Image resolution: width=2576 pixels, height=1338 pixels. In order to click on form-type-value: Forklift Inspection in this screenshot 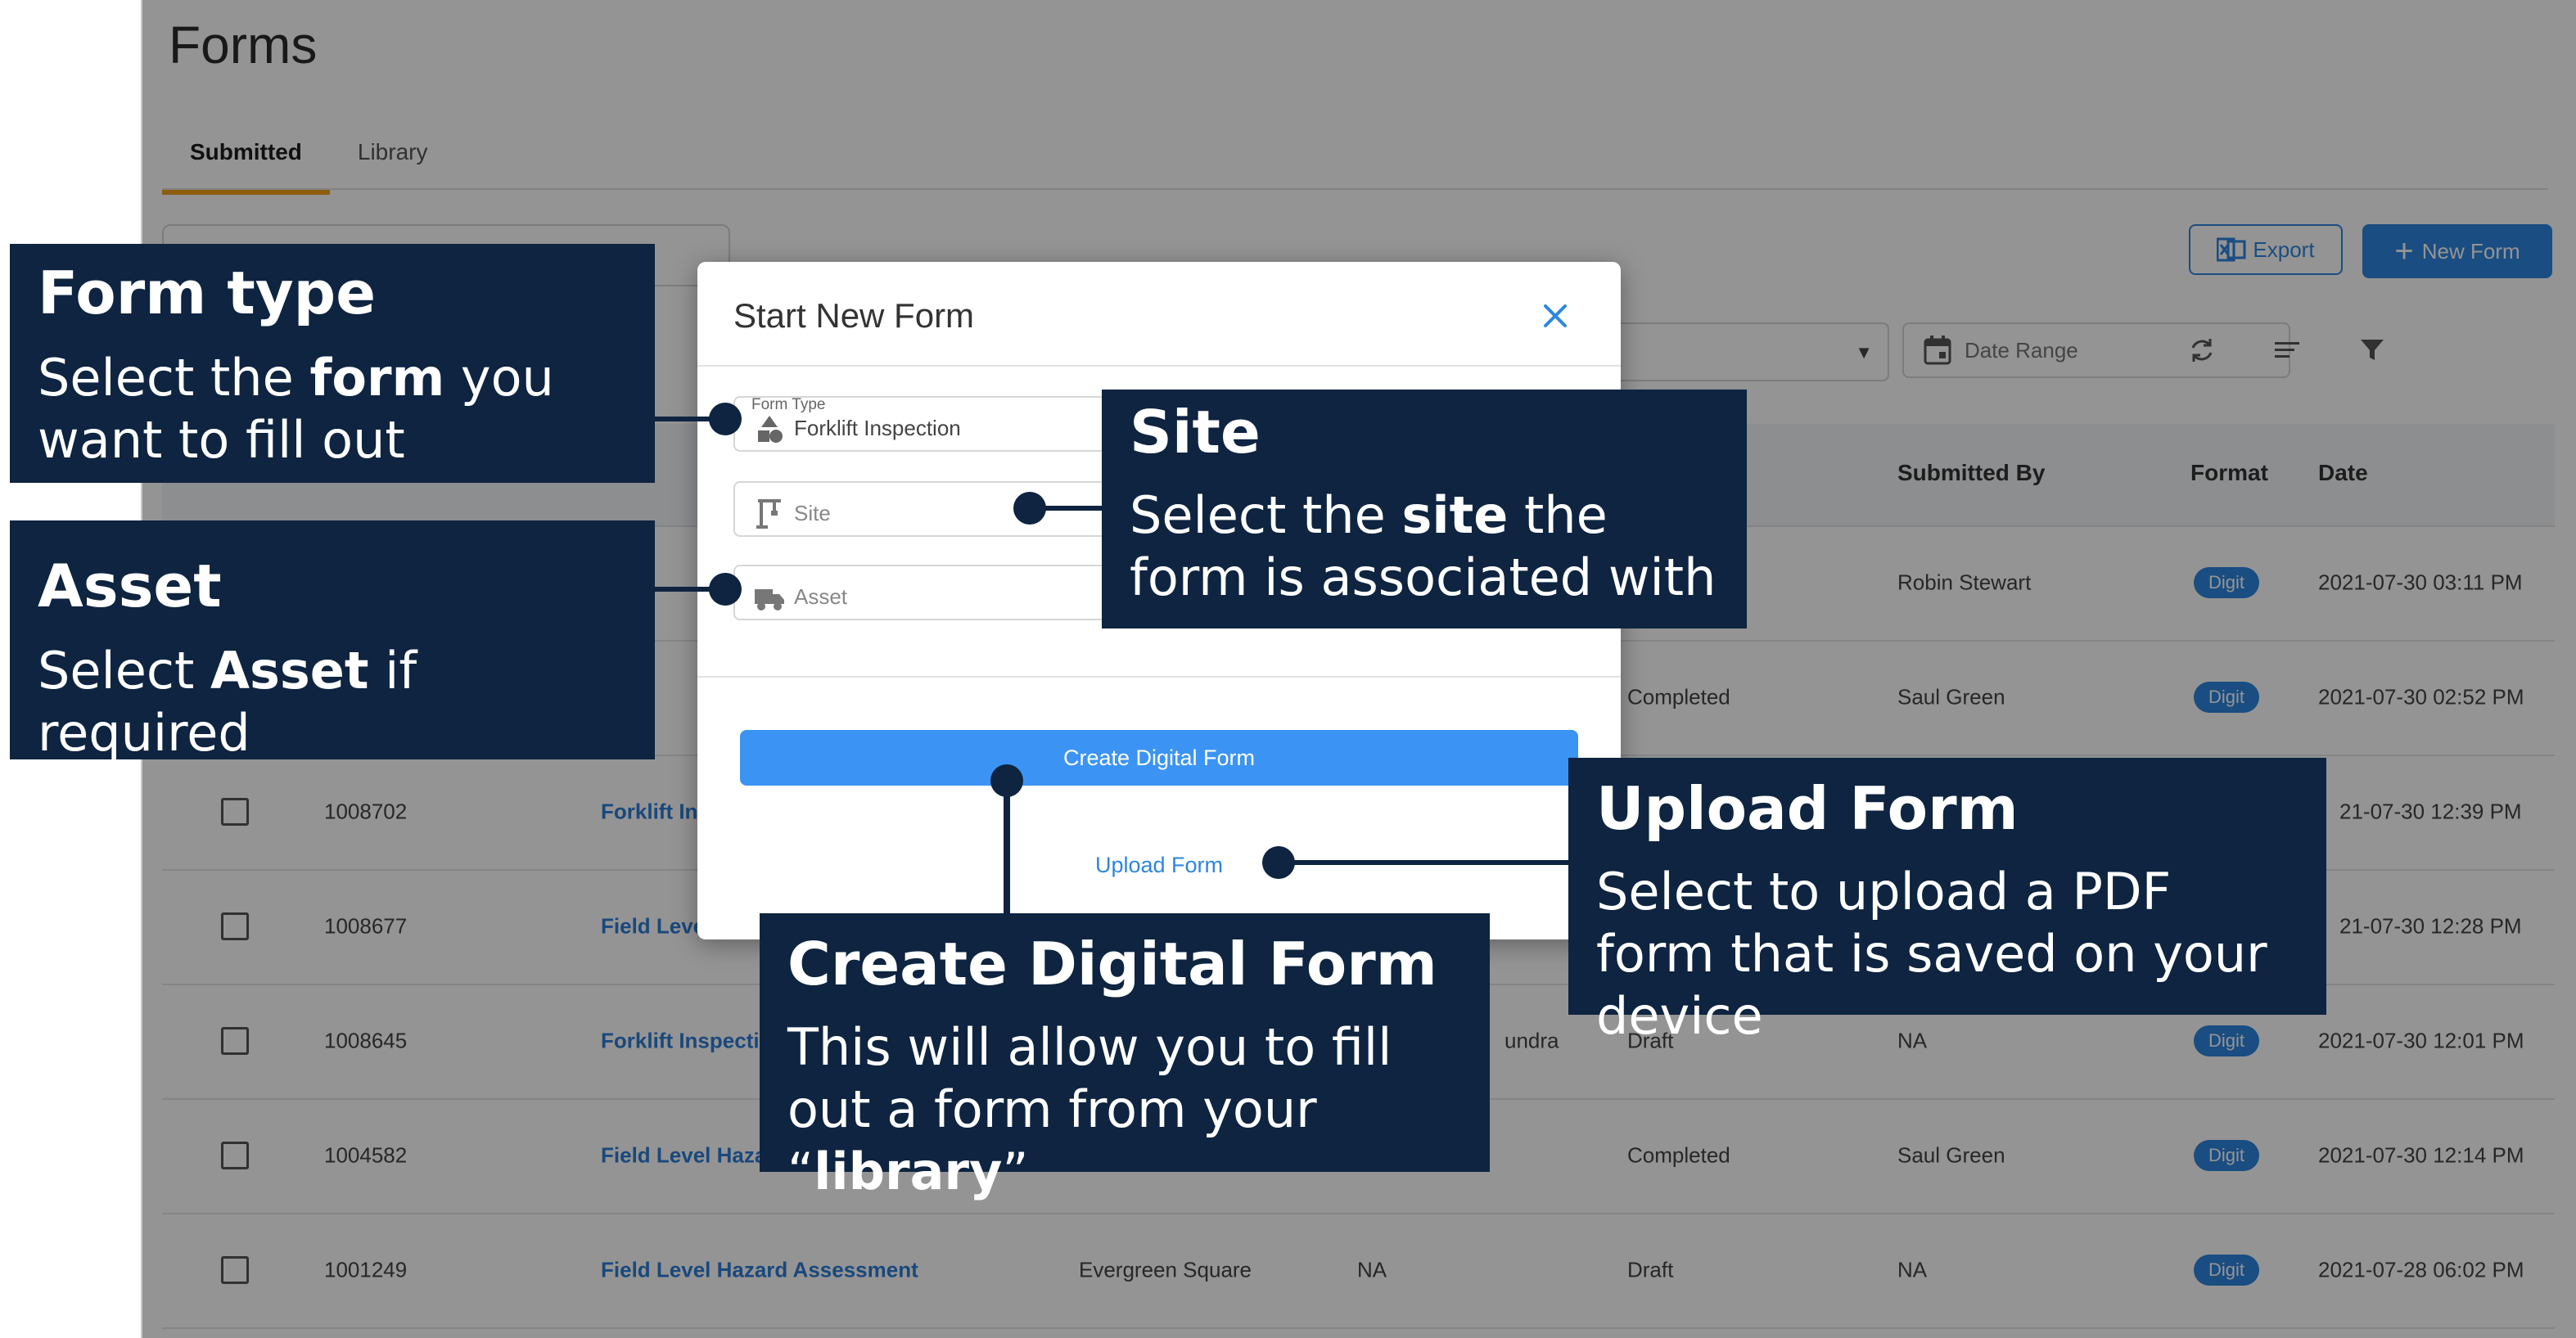, I will do `click(877, 428)`.